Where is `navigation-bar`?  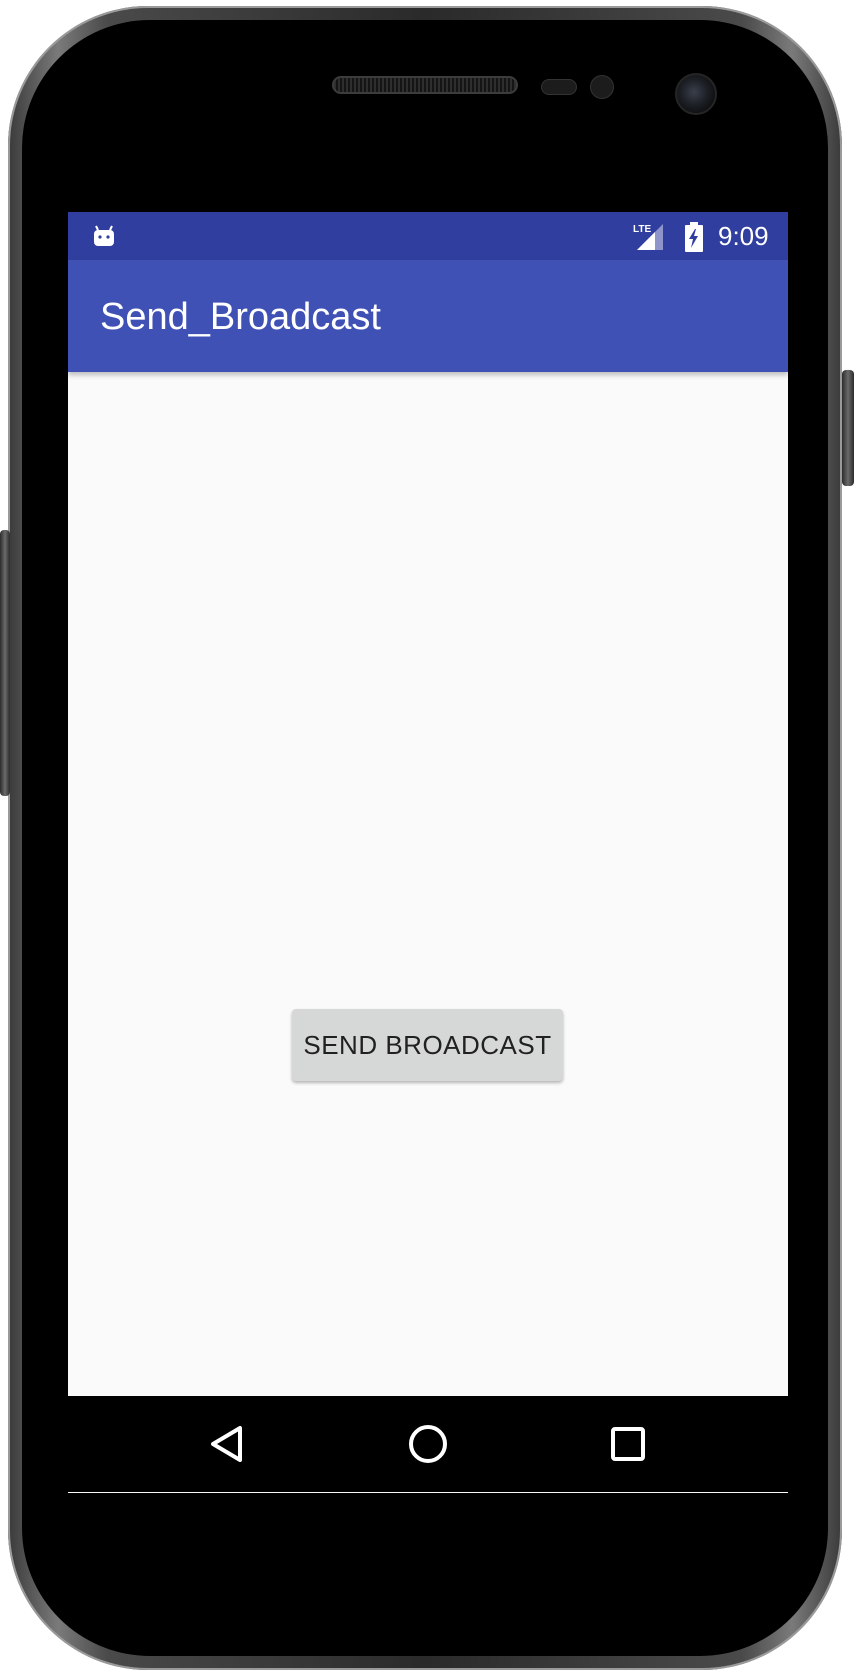 navigation-bar is located at coordinates (428, 1444).